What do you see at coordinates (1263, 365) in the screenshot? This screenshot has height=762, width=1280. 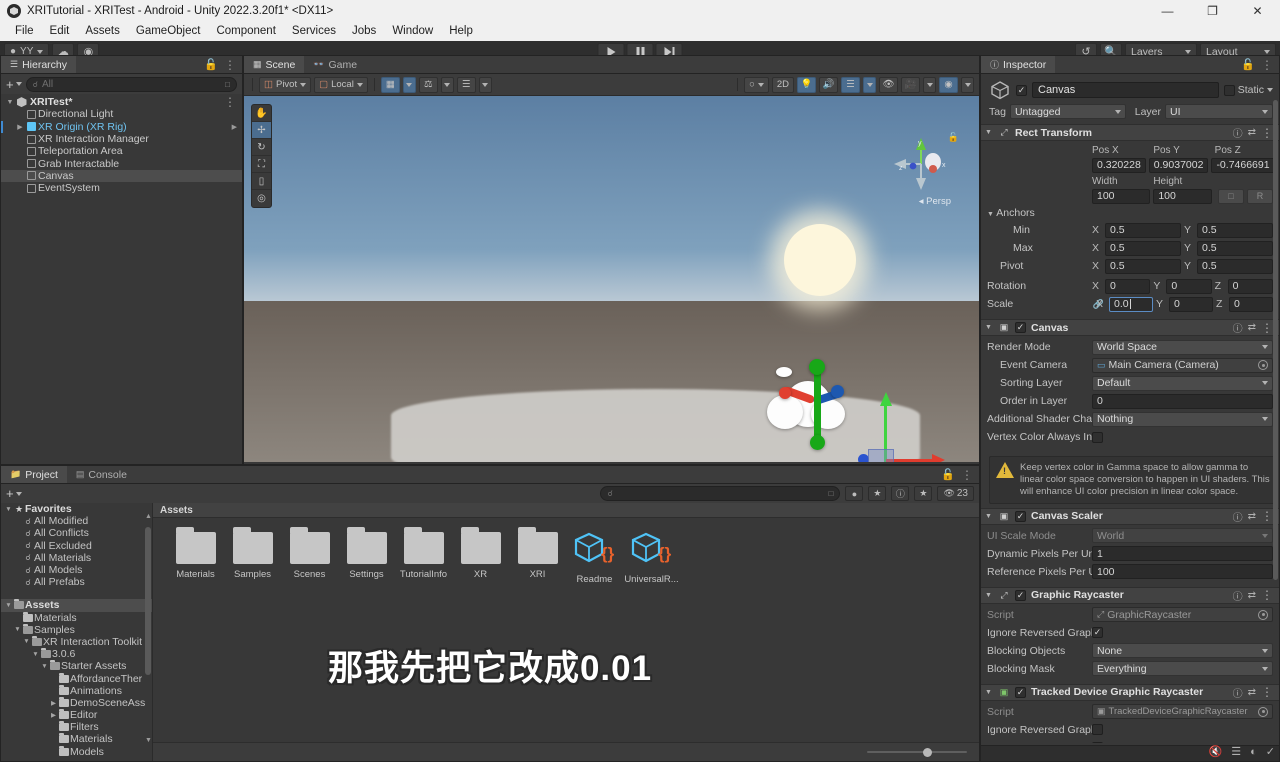 I see `object-picker-icon` at bounding box center [1263, 365].